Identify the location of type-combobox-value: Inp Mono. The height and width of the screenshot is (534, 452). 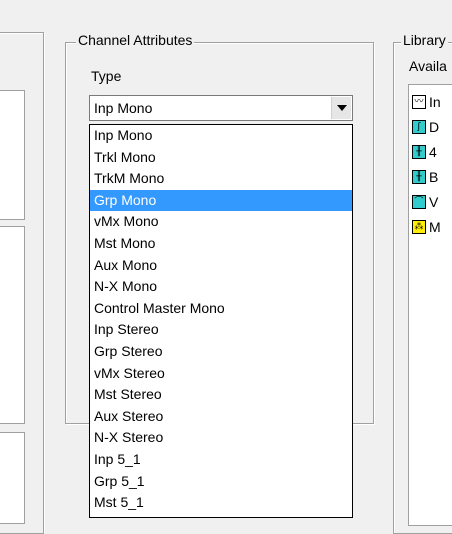
(123, 108).